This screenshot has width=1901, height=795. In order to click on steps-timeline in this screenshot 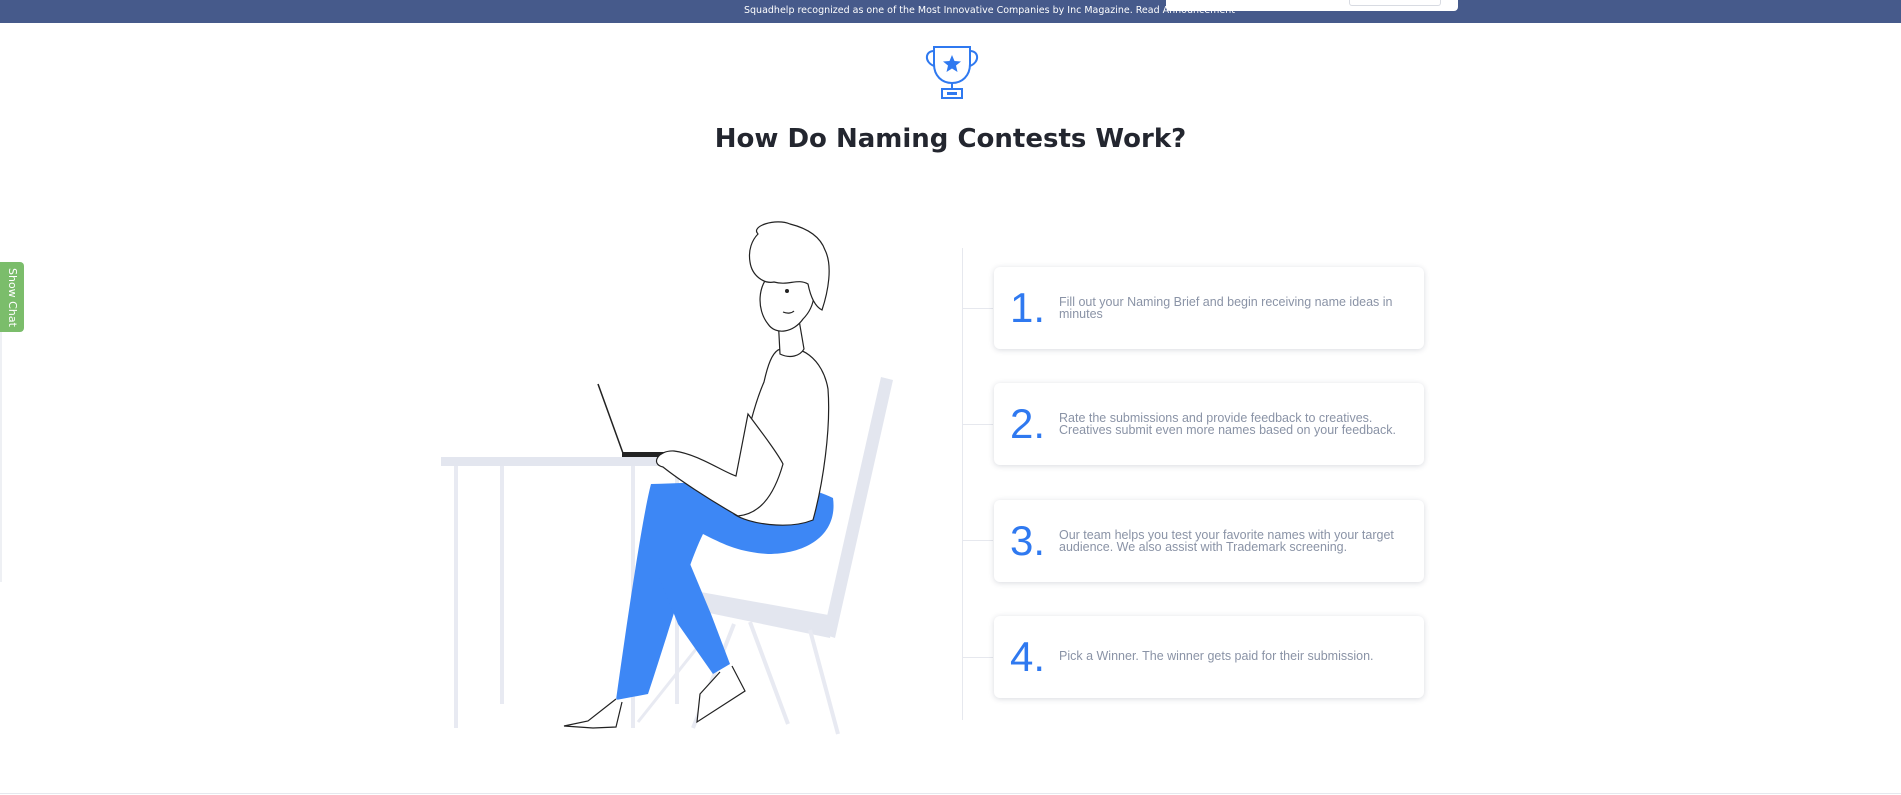, I will do `click(962, 484)`.